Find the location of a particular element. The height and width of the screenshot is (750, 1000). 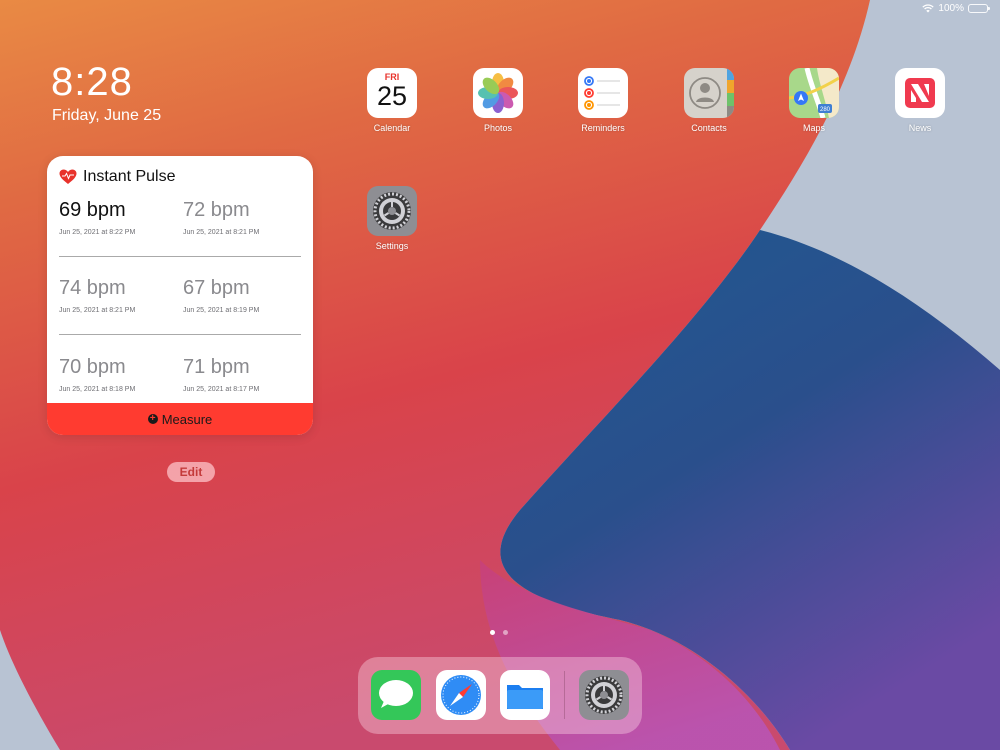

reading-bpm: 72 bpm is located at coordinates (216, 210).